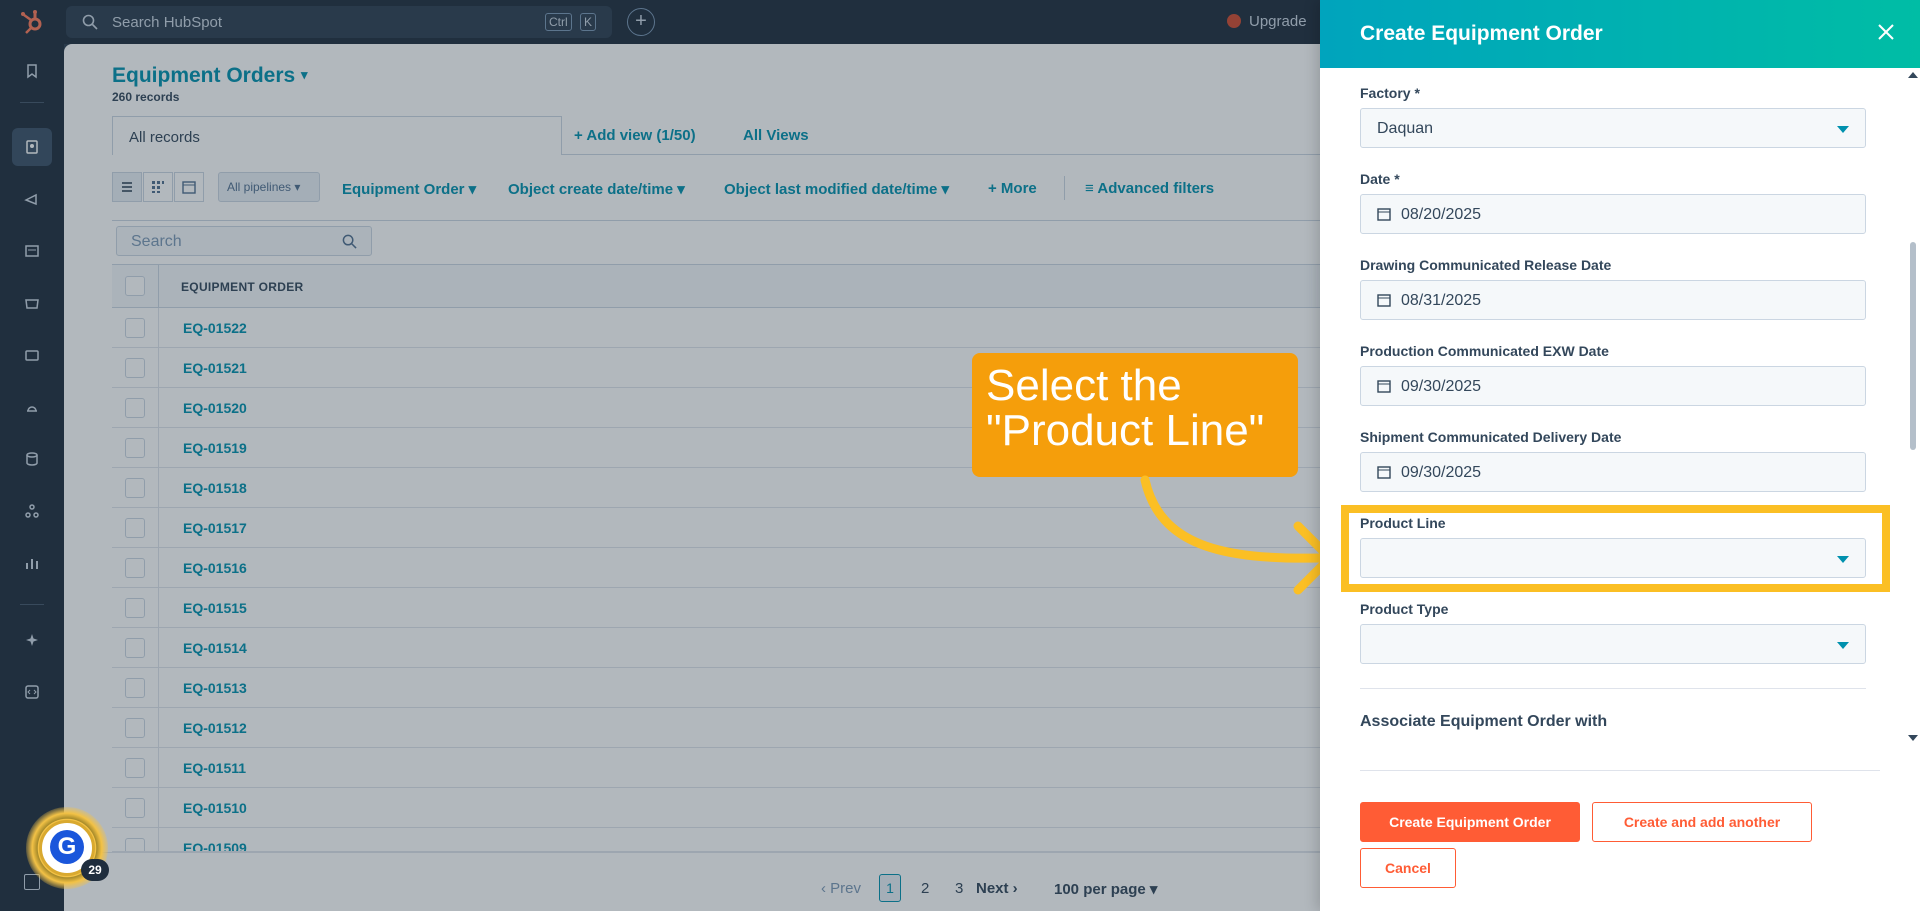 The image size is (1920, 911). Describe the element at coordinates (158, 187) in the screenshot. I see `board-view-button` at that location.